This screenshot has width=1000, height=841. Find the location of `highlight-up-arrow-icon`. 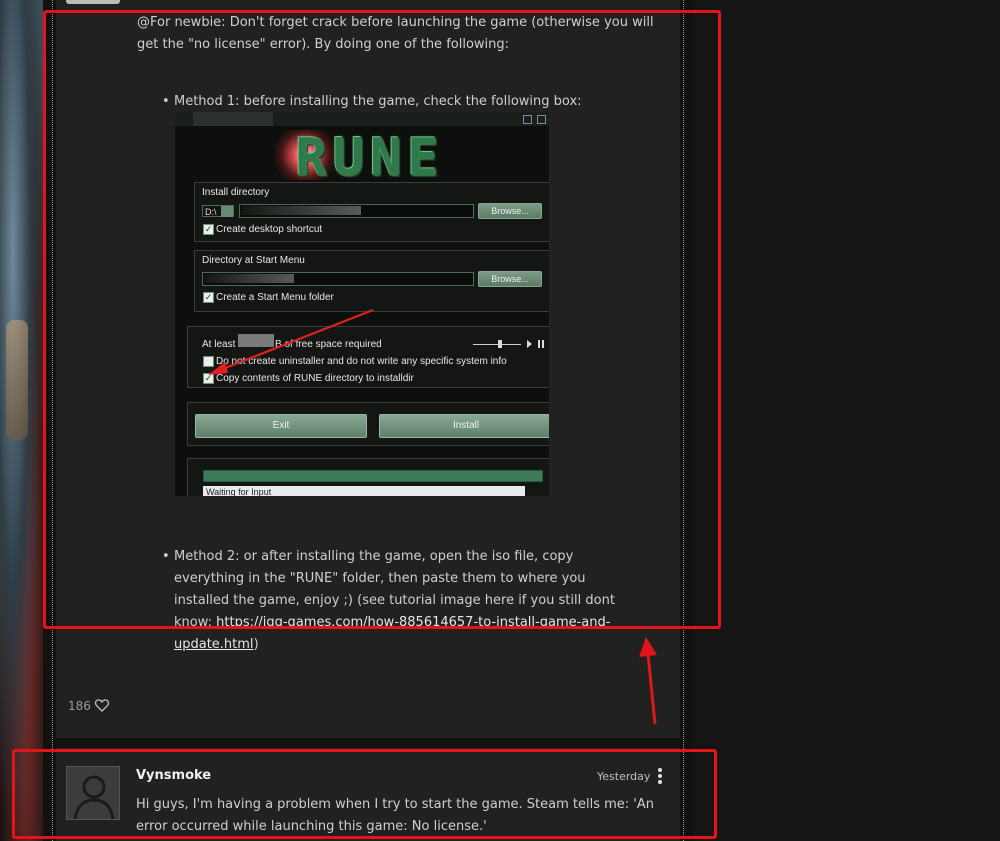

highlight-up-arrow-icon is located at coordinates (648, 681).